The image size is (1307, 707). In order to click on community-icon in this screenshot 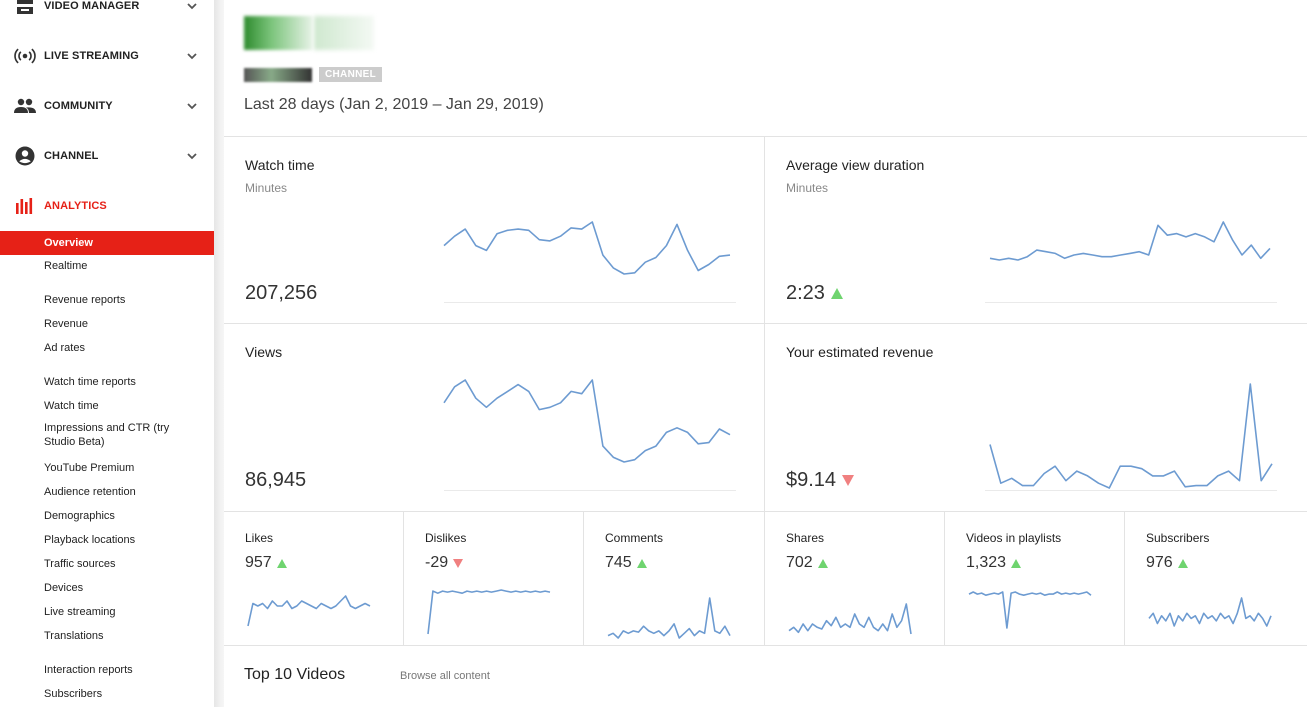, I will do `click(25, 106)`.